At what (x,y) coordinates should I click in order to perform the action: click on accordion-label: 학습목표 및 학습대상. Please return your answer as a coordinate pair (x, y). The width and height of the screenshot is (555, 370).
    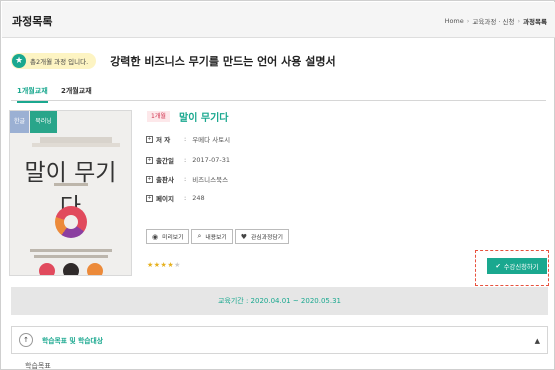
    Looking at the image, I should click on (73, 341).